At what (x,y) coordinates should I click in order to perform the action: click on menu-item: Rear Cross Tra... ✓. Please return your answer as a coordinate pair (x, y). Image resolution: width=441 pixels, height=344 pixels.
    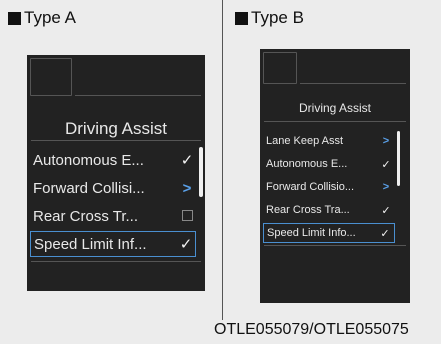
    Looking at the image, I should click on (329, 210).